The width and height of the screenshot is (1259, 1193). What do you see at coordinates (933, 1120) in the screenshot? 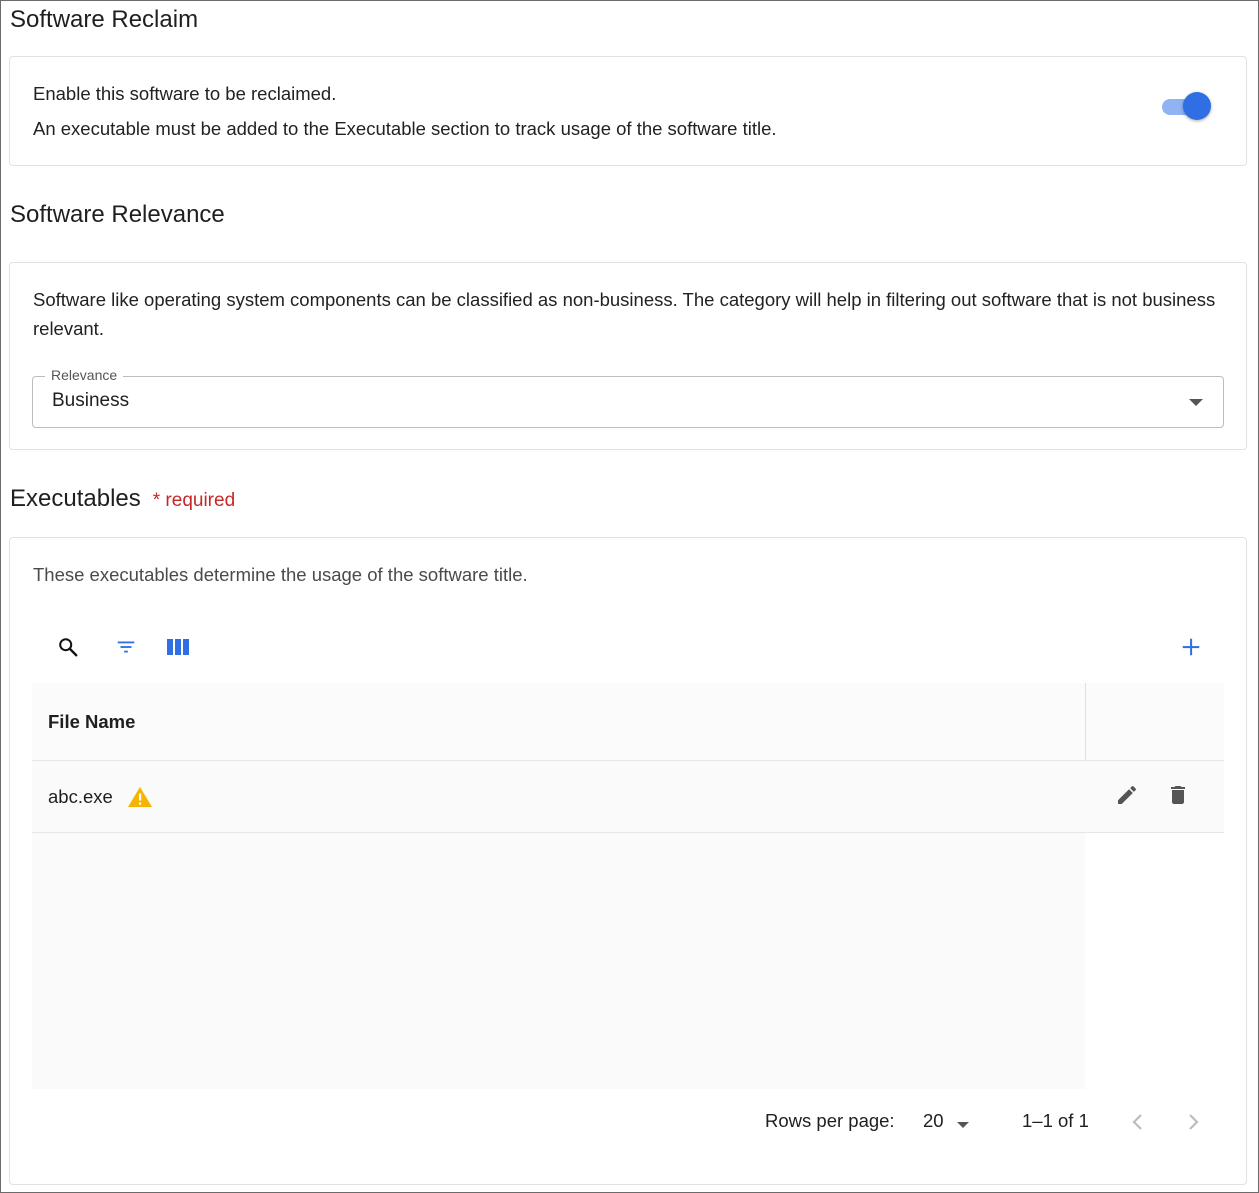
I see `rows-per-page-value: 20` at bounding box center [933, 1120].